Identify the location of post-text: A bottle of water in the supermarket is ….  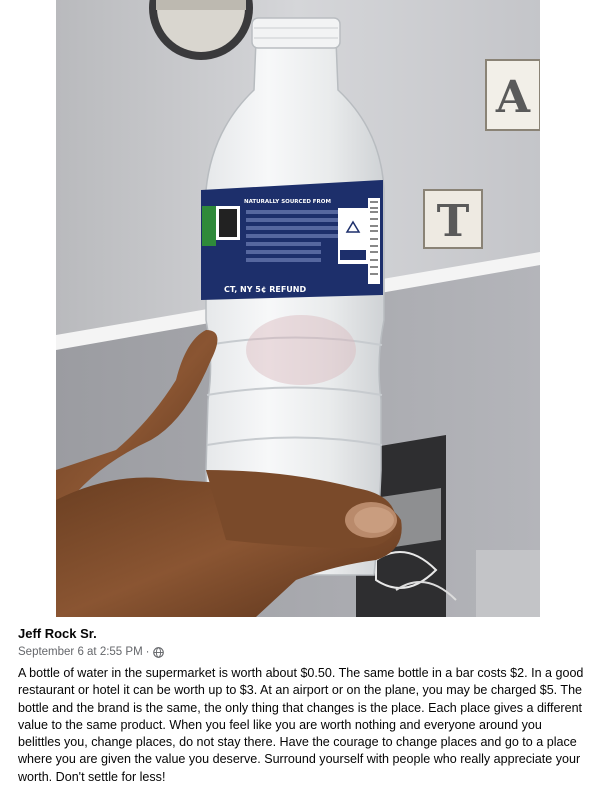
(301, 725).